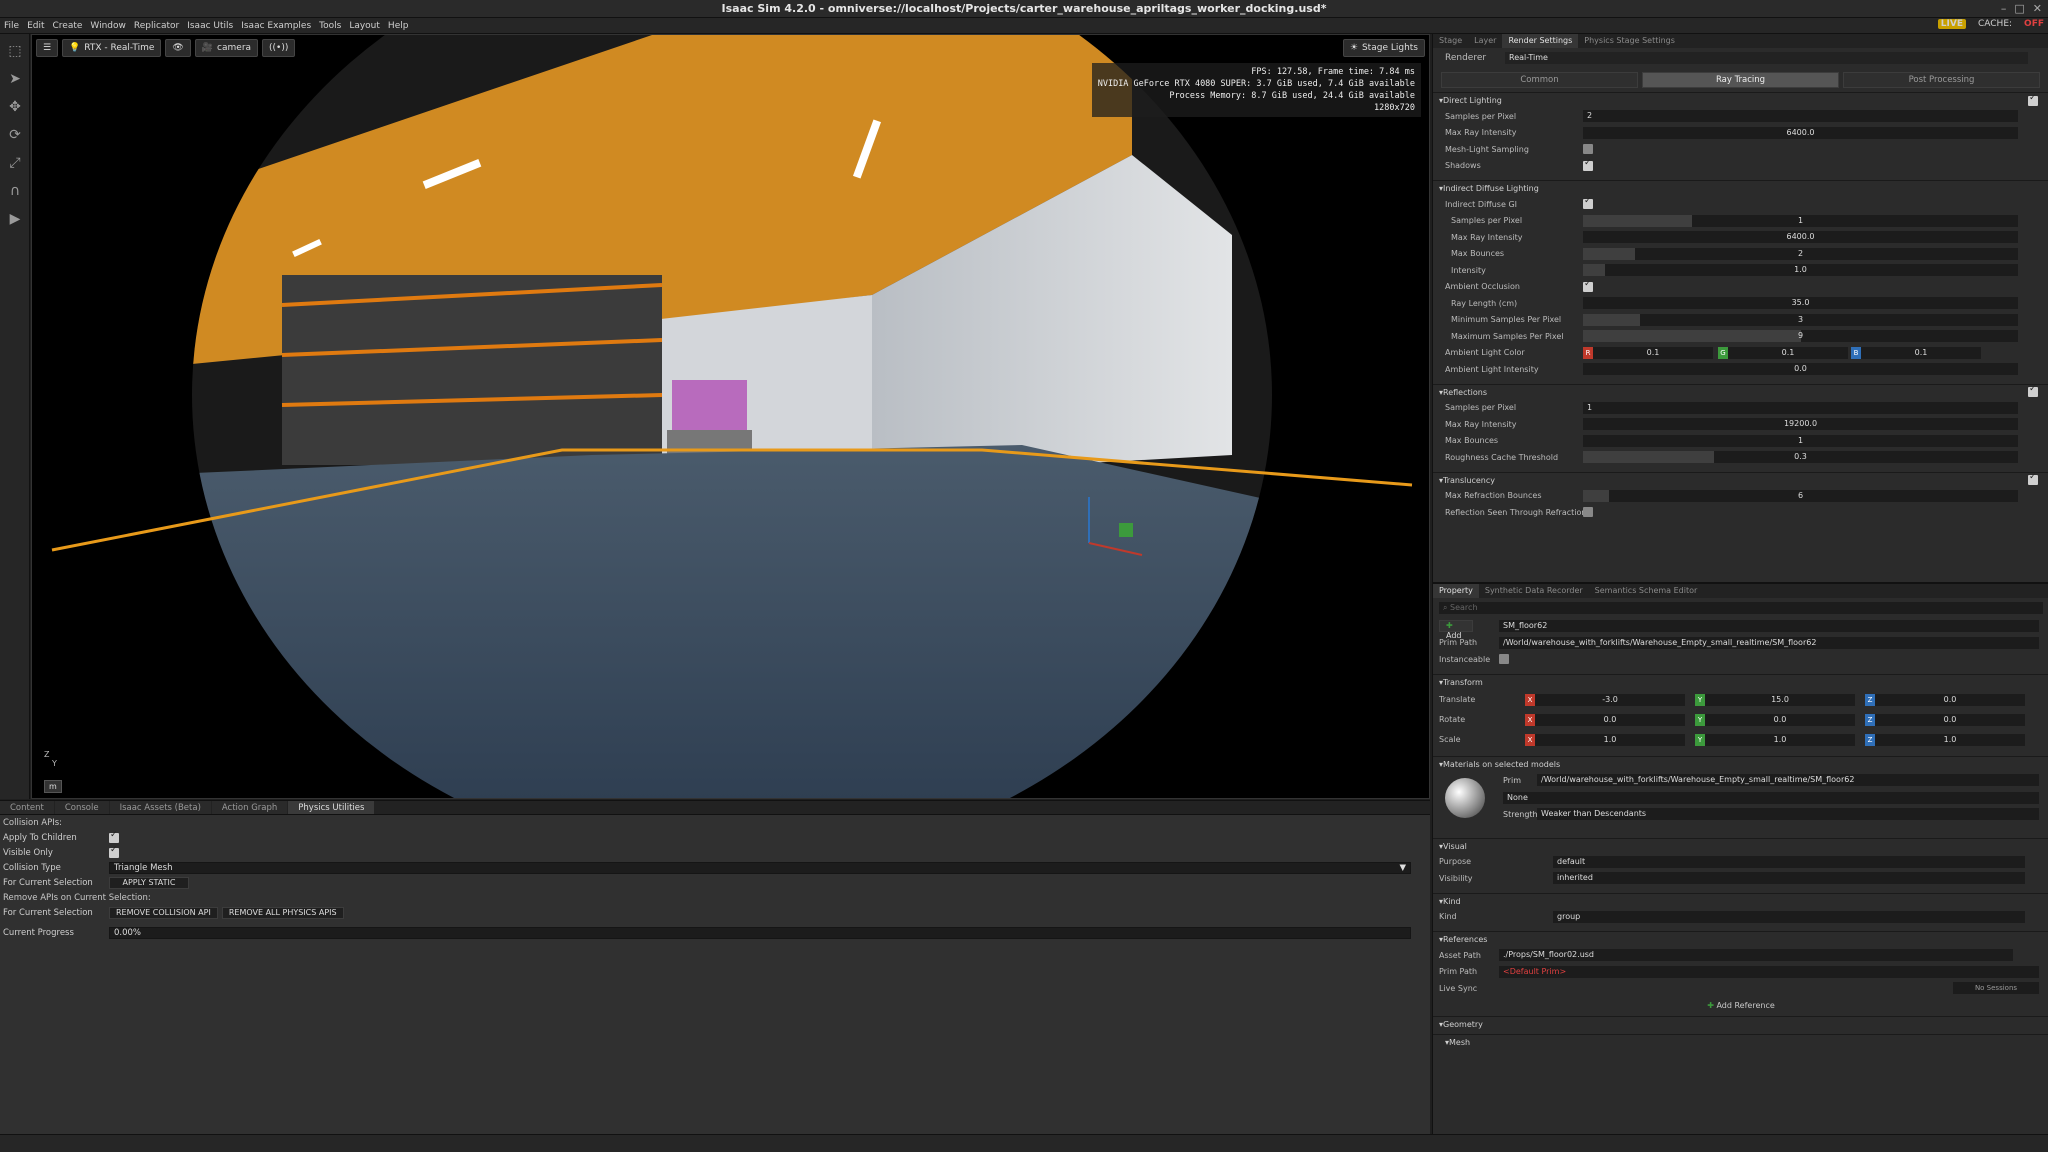  What do you see at coordinates (1740, 681) in the screenshot?
I see `transform-section: ▾ Transform` at bounding box center [1740, 681].